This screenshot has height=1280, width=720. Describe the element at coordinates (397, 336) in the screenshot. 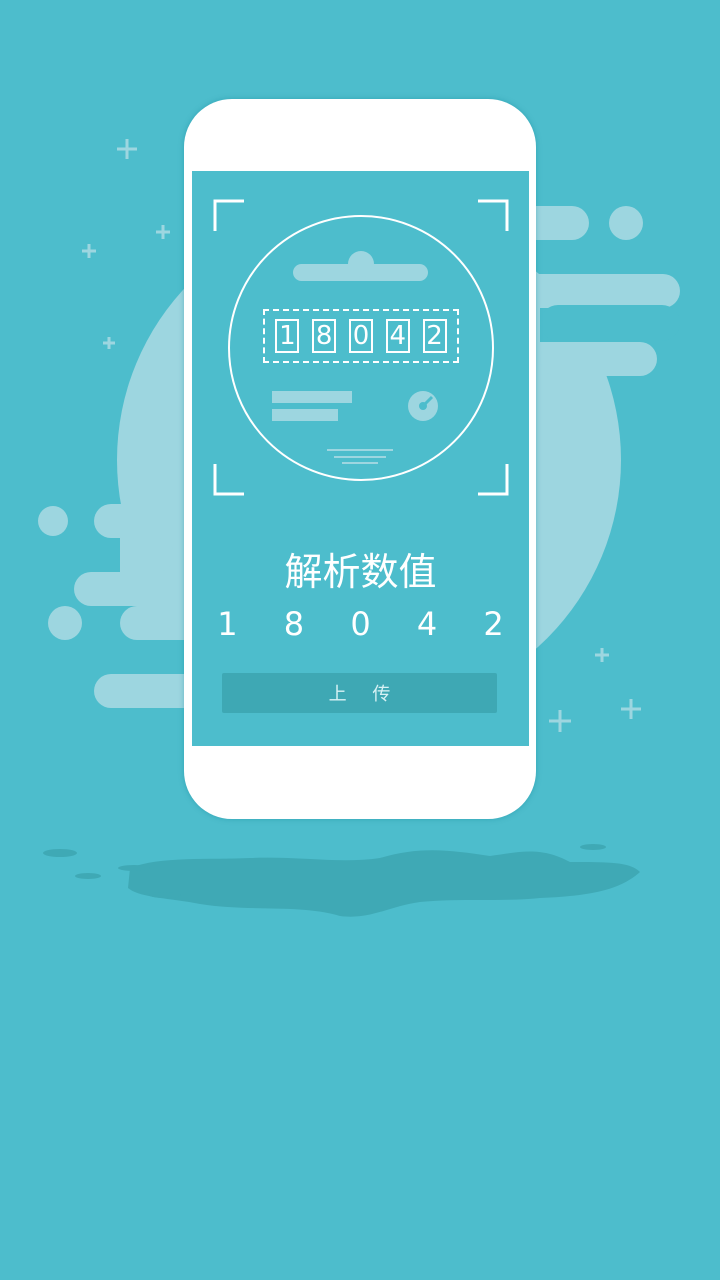

I see `meter-digit: 4` at that location.